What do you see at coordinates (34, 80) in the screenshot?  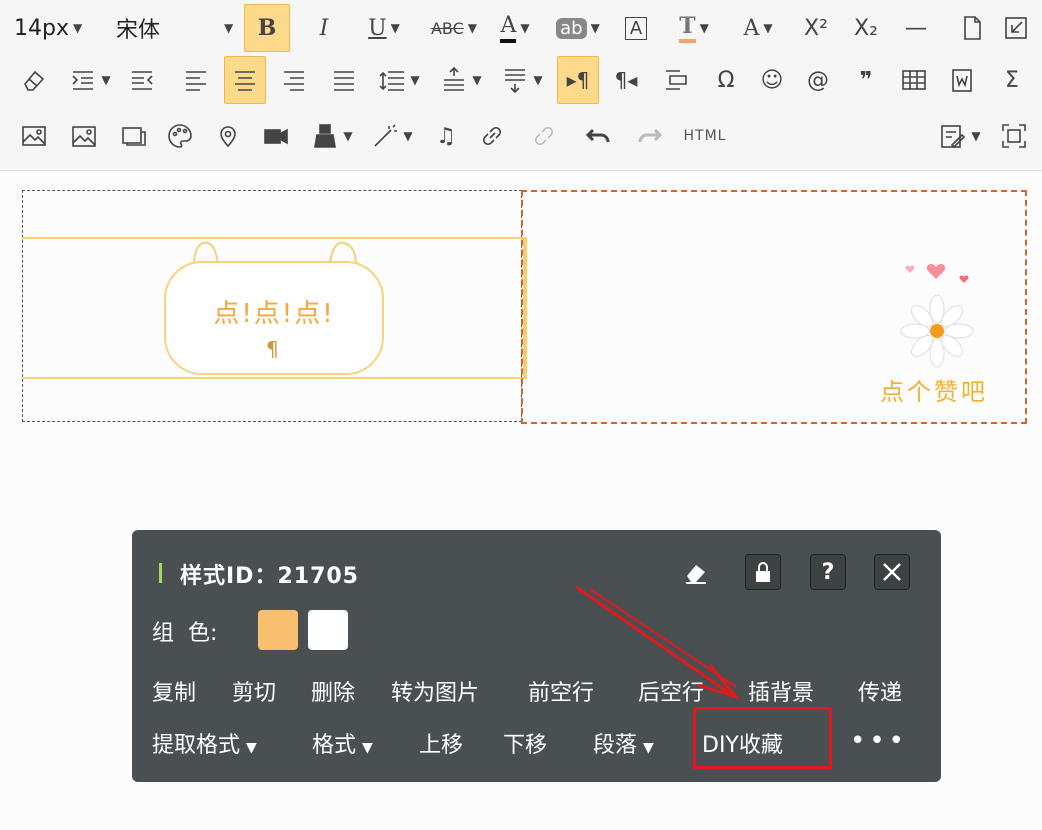 I see `eraser-button` at bounding box center [34, 80].